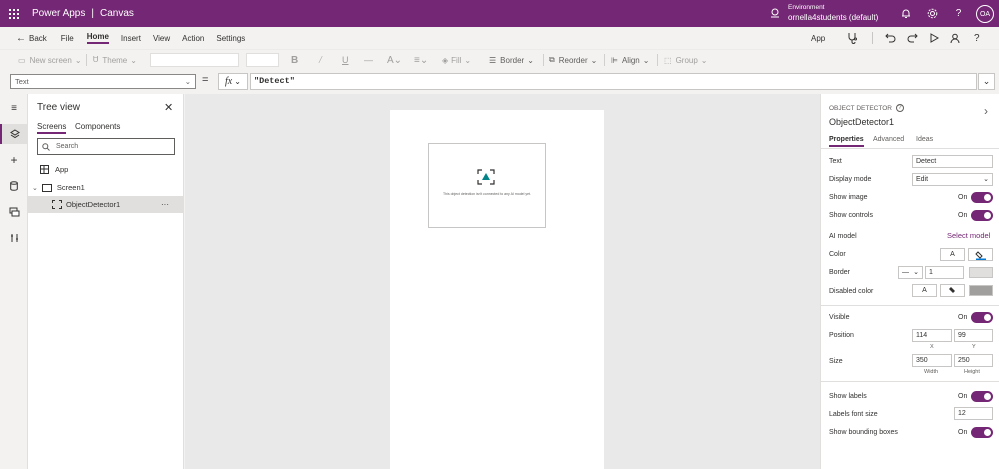 This screenshot has width=999, height=469. What do you see at coordinates (50, 60) in the screenshot?
I see `new-screen-button: ▭ New screen ⌄` at bounding box center [50, 60].